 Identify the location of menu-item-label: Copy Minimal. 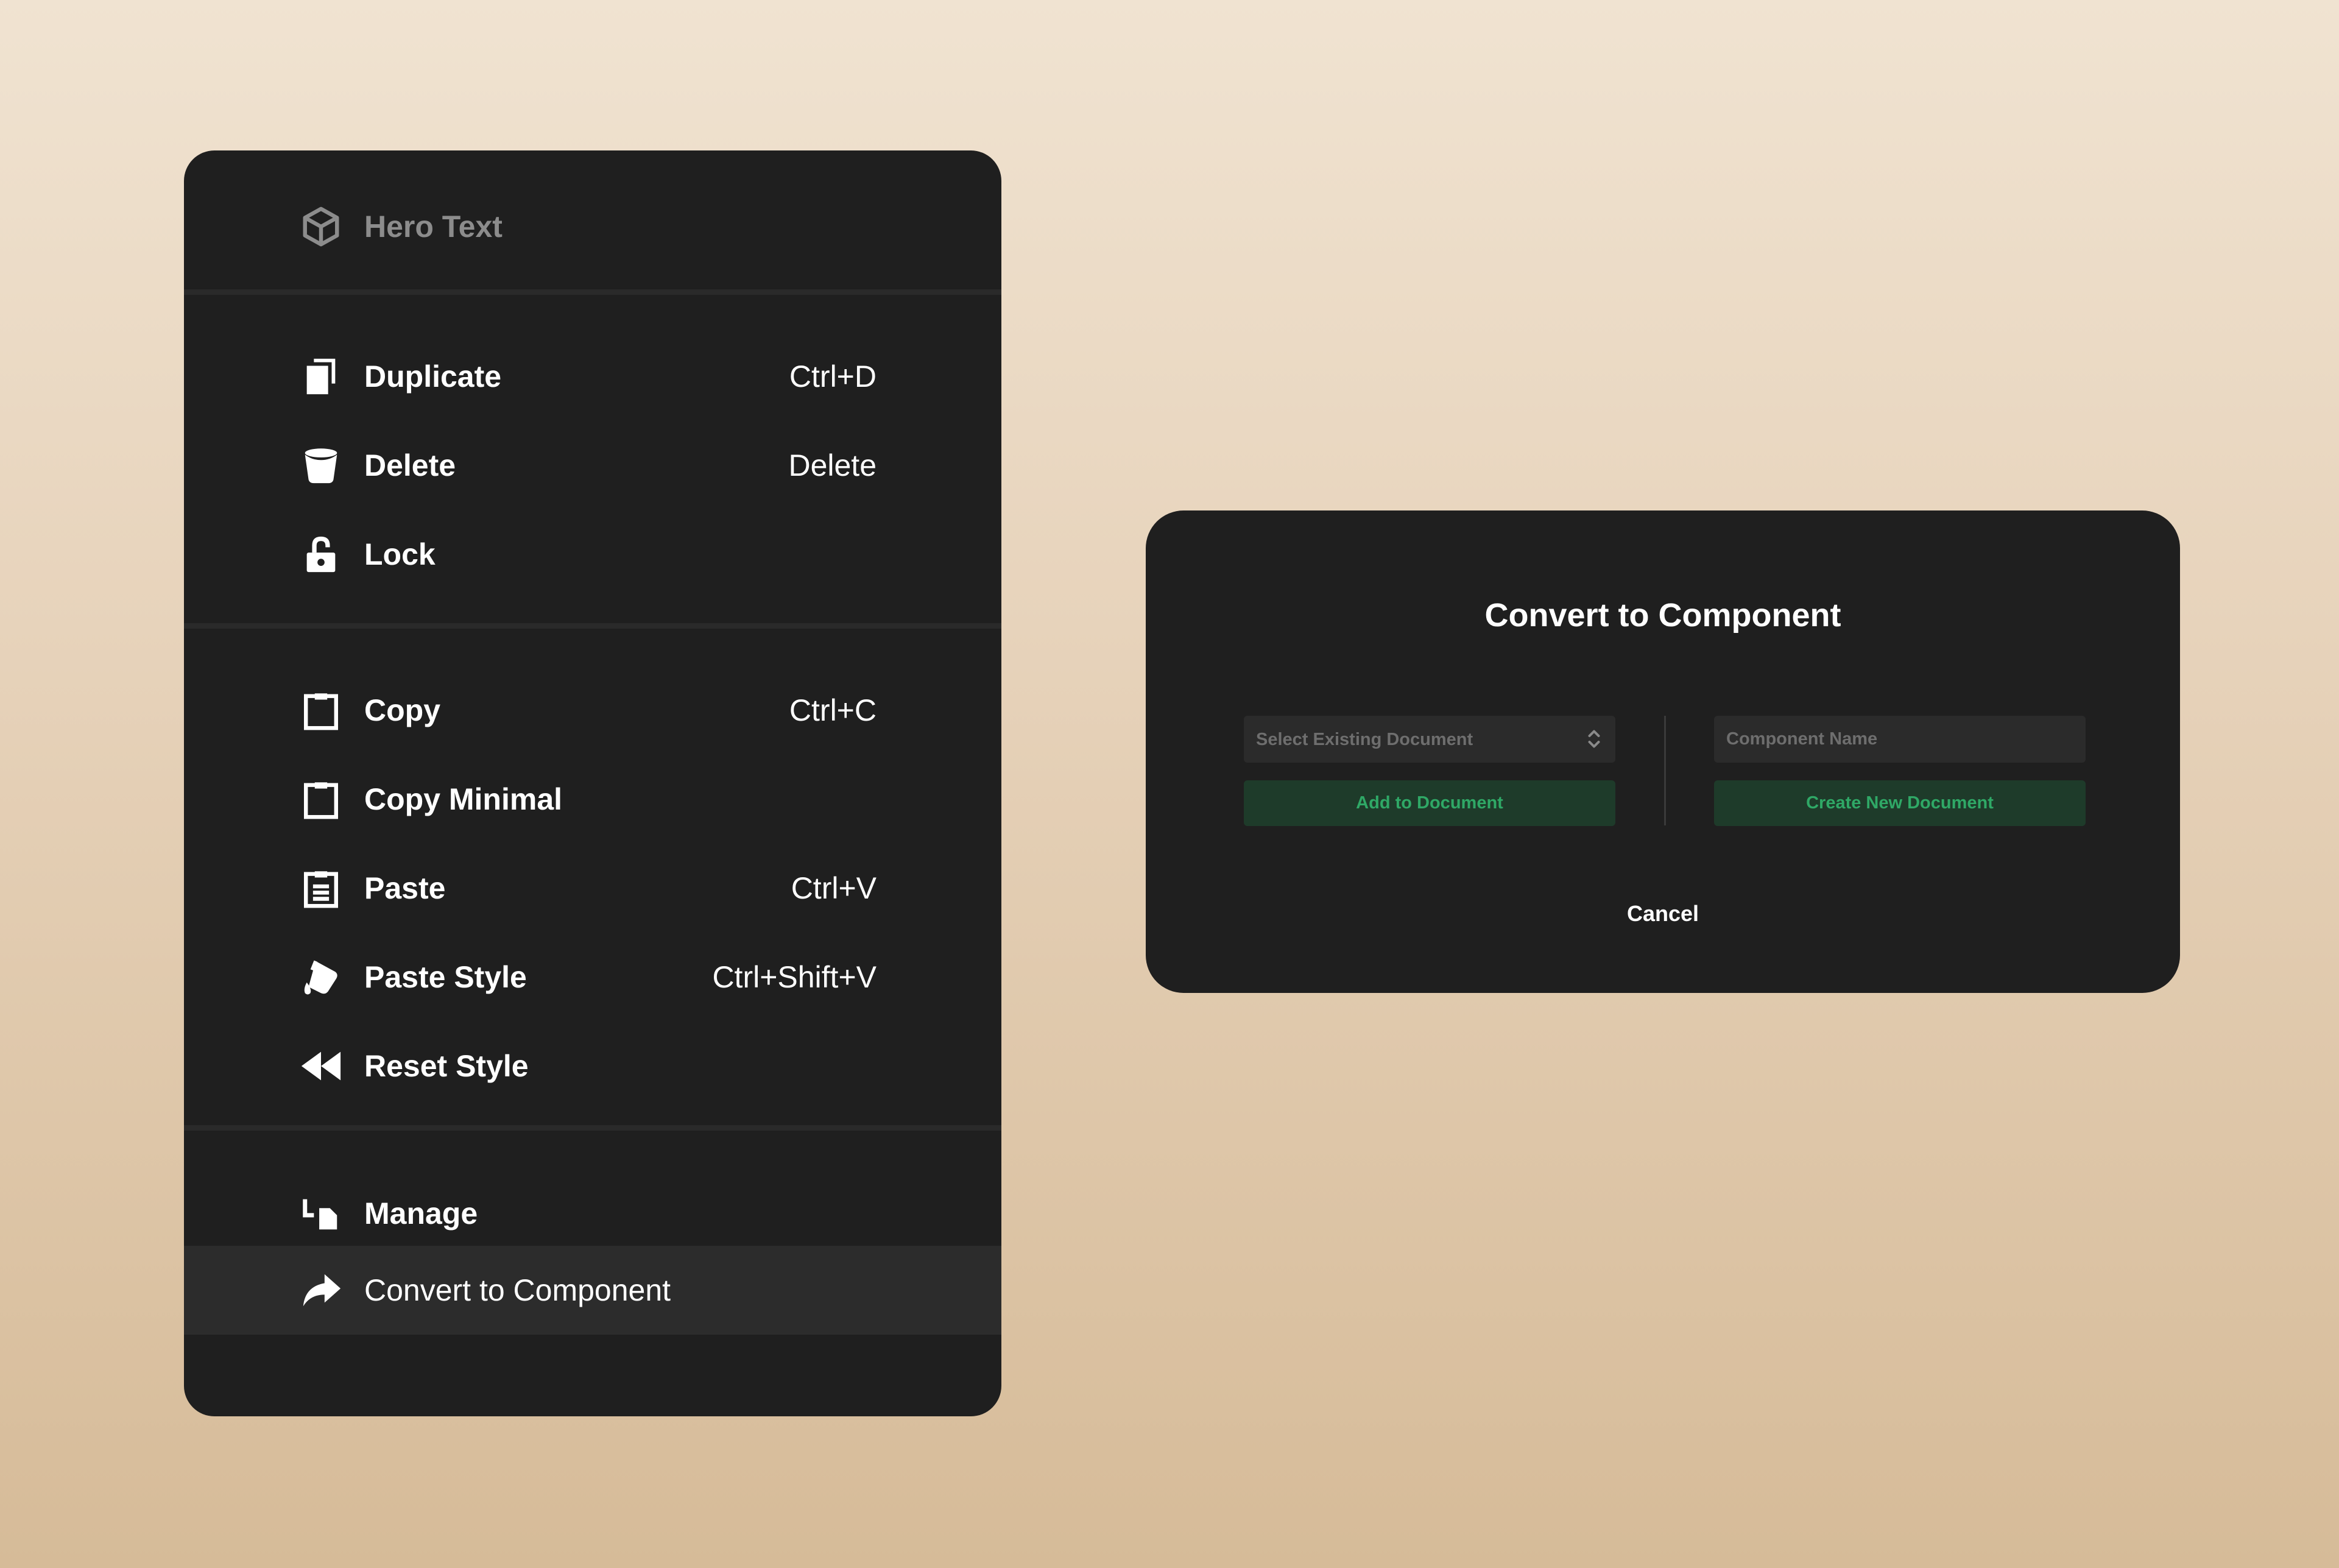
(463, 799).